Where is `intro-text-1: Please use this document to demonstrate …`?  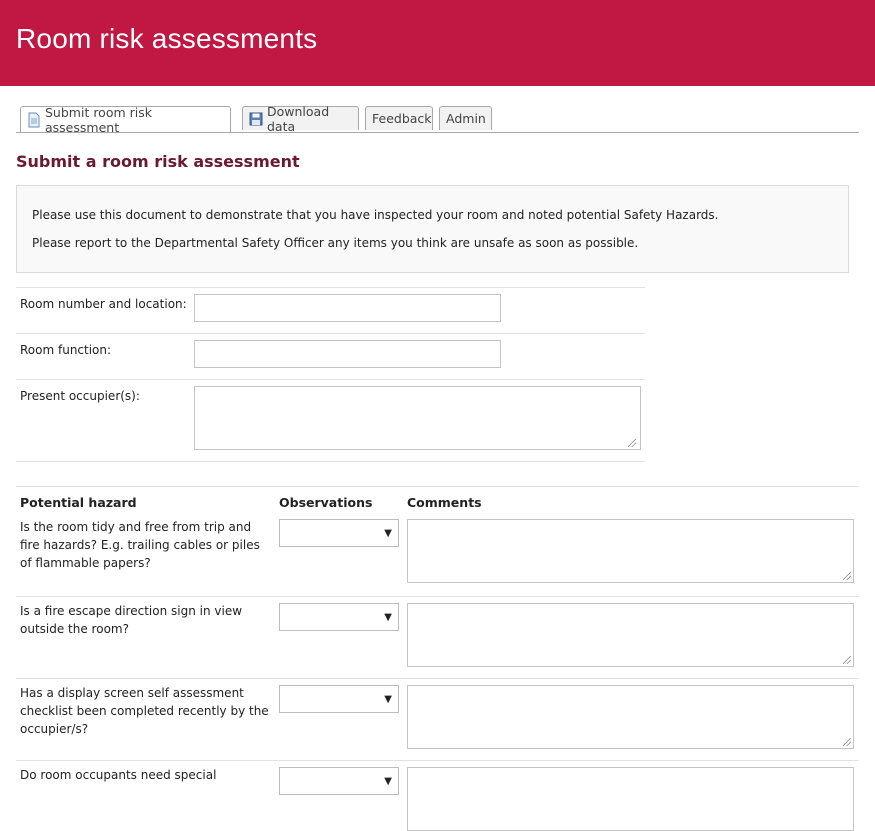
intro-text-1: Please use this document to demonstrate … is located at coordinates (375, 215).